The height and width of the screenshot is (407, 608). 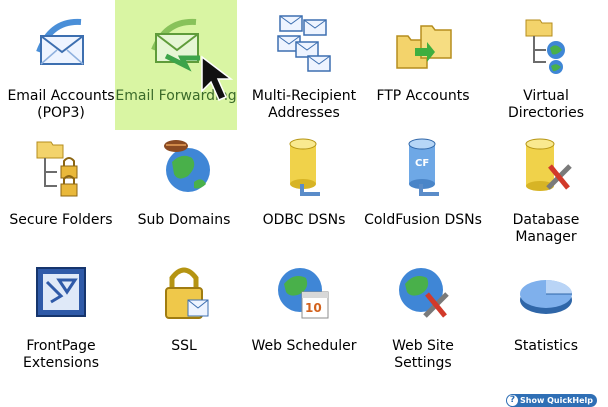 I want to click on show-quickhelp-button: ? Show QuickHelp, so click(x=552, y=400).